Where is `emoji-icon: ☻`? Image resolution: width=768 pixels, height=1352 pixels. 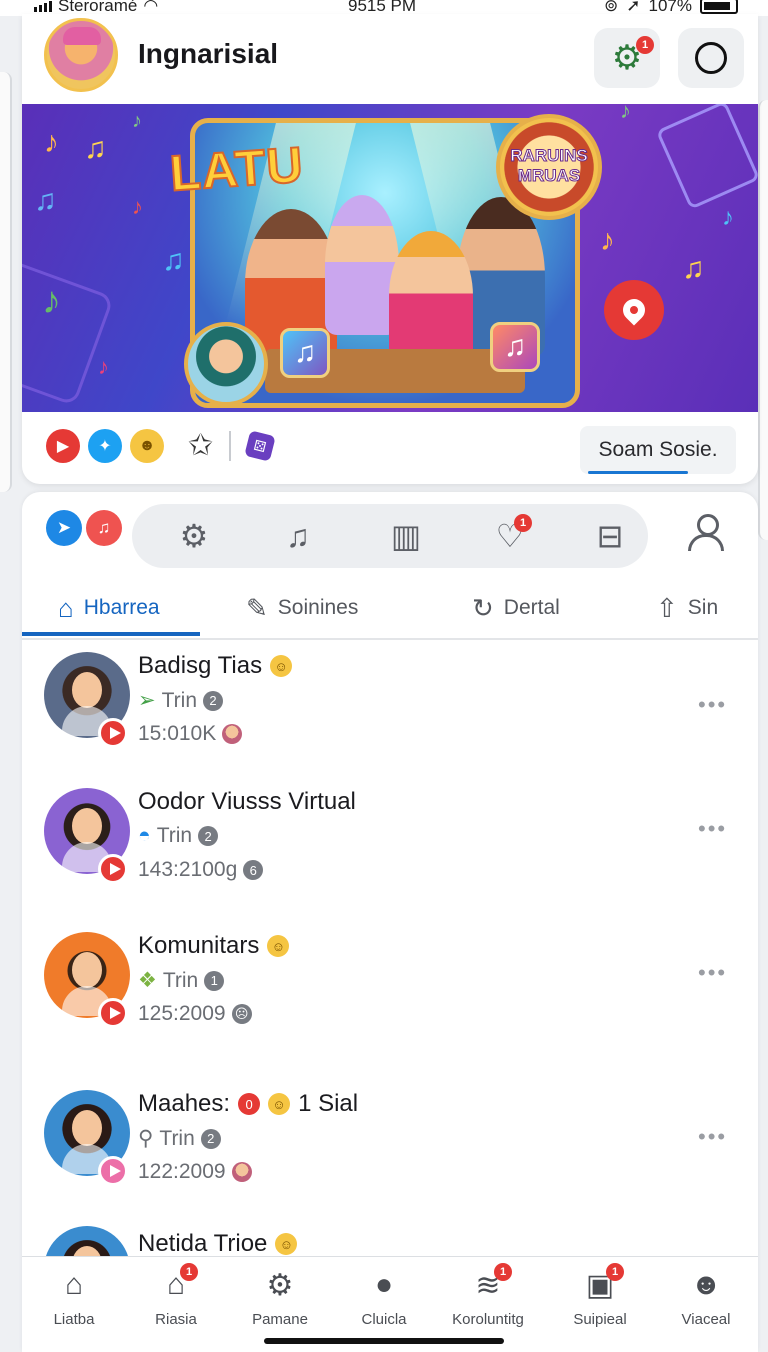
emoji-icon: ☻ is located at coordinates (147, 445).